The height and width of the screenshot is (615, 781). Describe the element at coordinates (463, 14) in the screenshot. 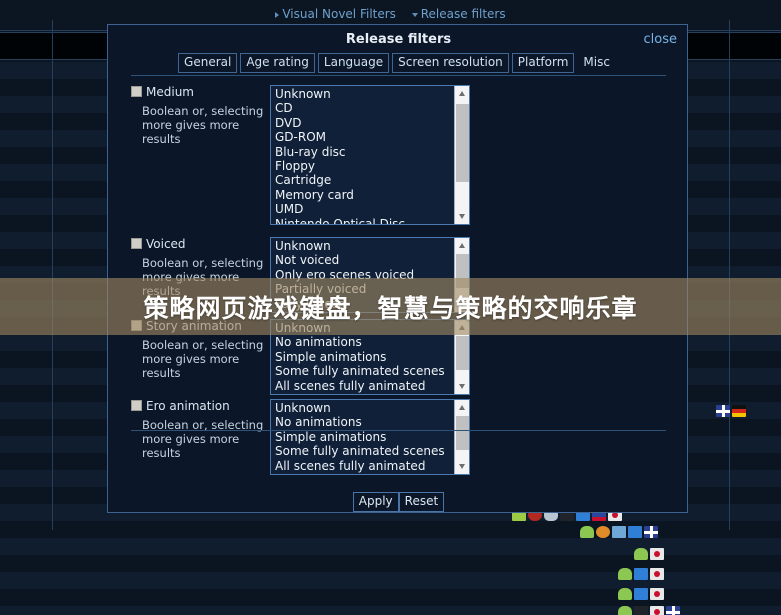

I see `nav-link-release-filters-label: Release filters` at that location.